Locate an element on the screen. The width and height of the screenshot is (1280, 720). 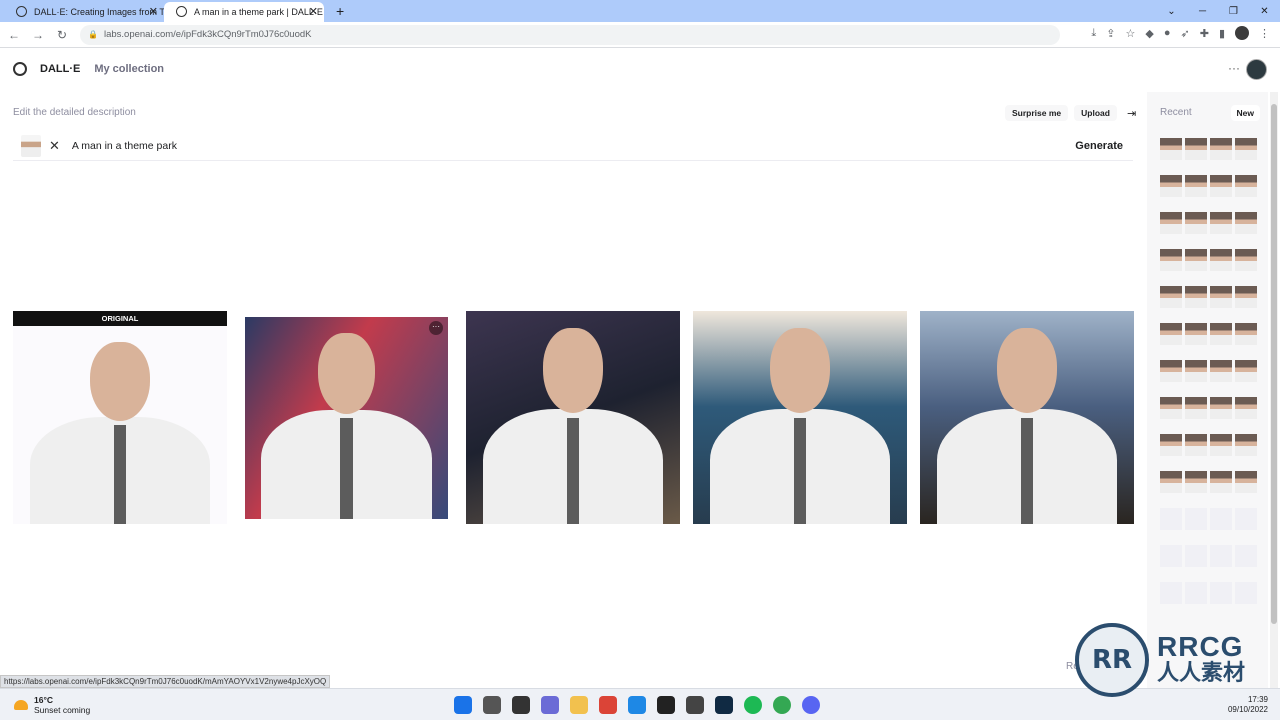
new-tab-icon: + is located at coordinates (340, 11).